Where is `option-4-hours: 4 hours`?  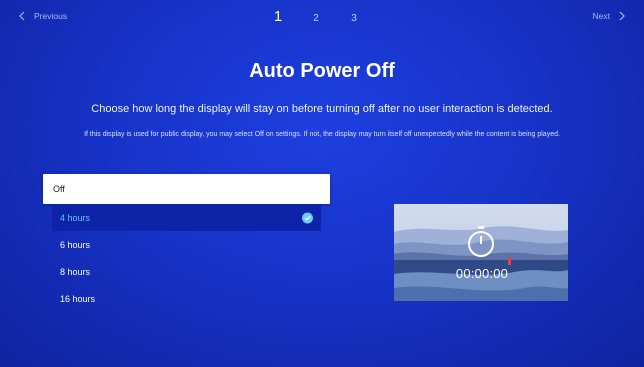 option-4-hours: 4 hours is located at coordinates (186, 217).